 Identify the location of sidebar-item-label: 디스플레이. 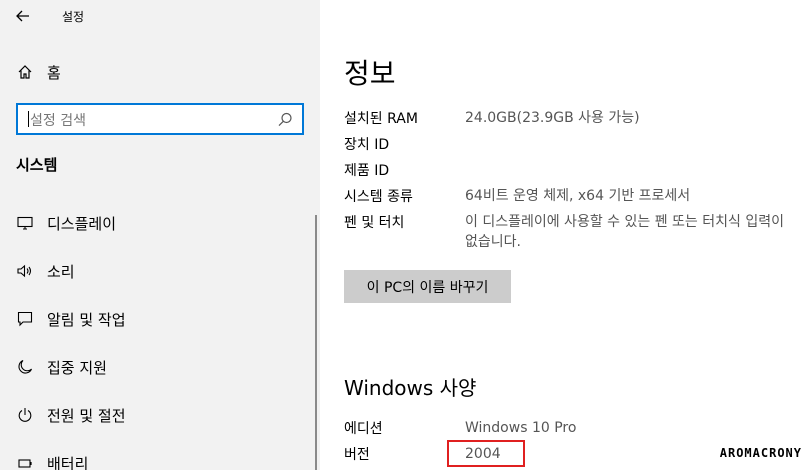
(82, 223).